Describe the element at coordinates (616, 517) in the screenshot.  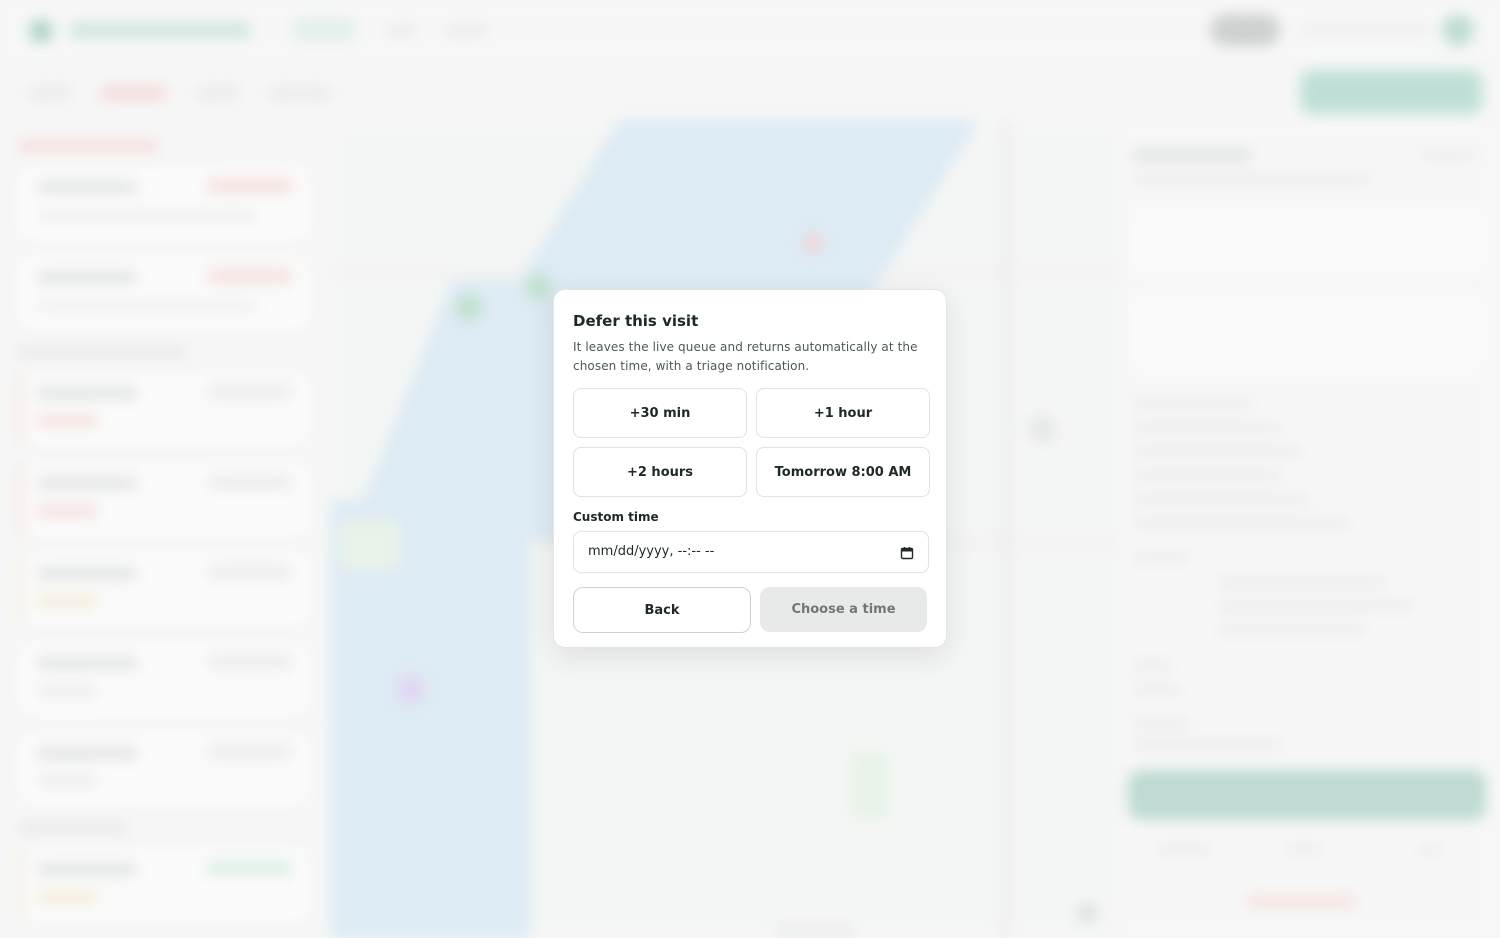
I see `custom-time-label: Custom time` at that location.